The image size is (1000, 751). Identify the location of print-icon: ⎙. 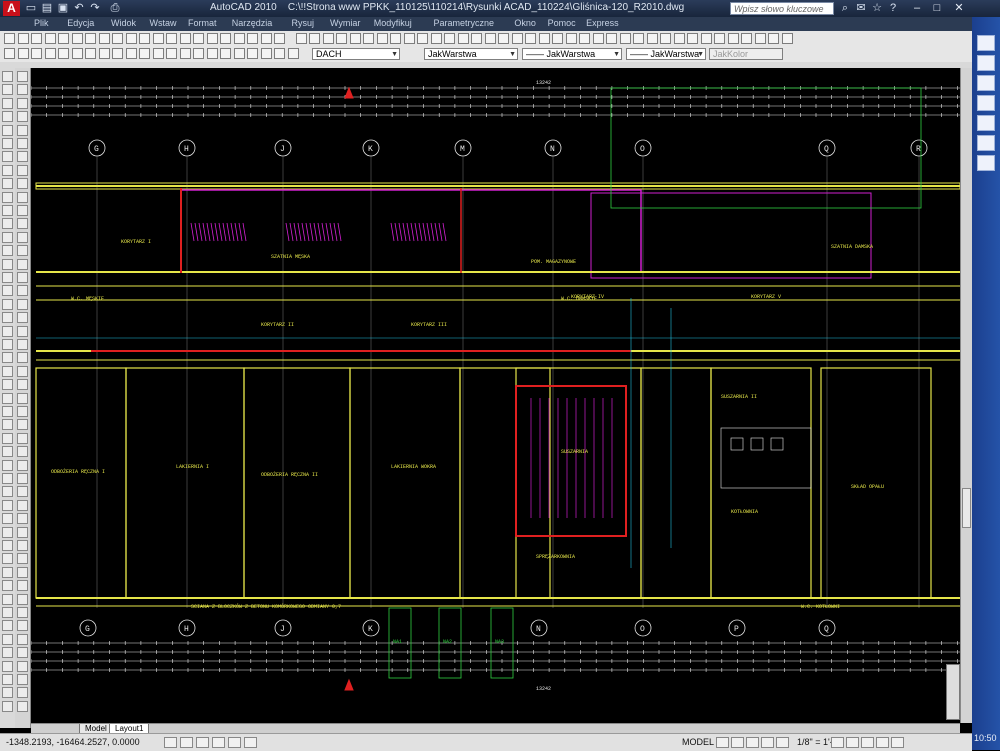
(115, 8).